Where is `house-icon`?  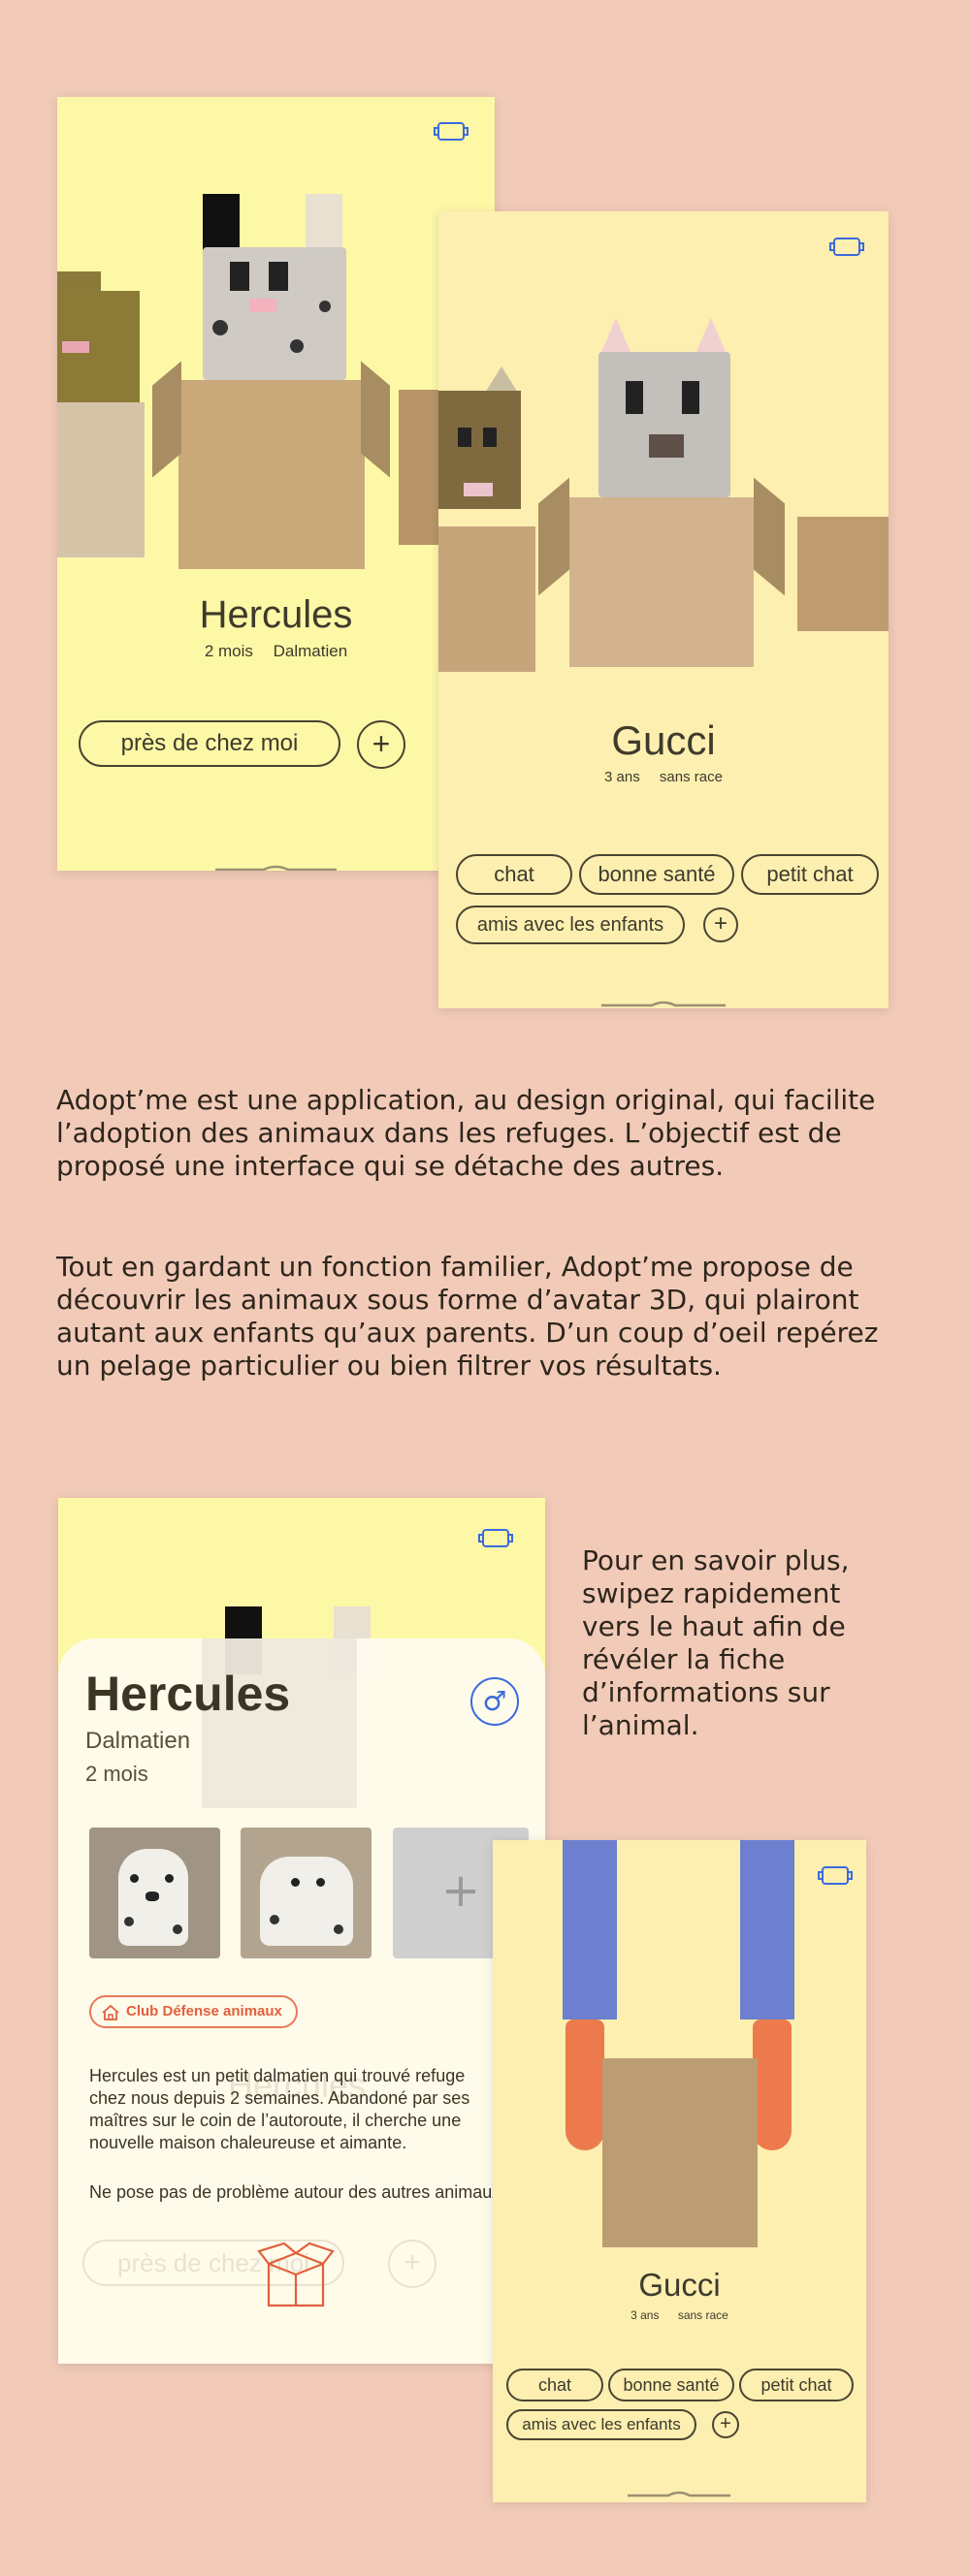 house-icon is located at coordinates (110, 2011).